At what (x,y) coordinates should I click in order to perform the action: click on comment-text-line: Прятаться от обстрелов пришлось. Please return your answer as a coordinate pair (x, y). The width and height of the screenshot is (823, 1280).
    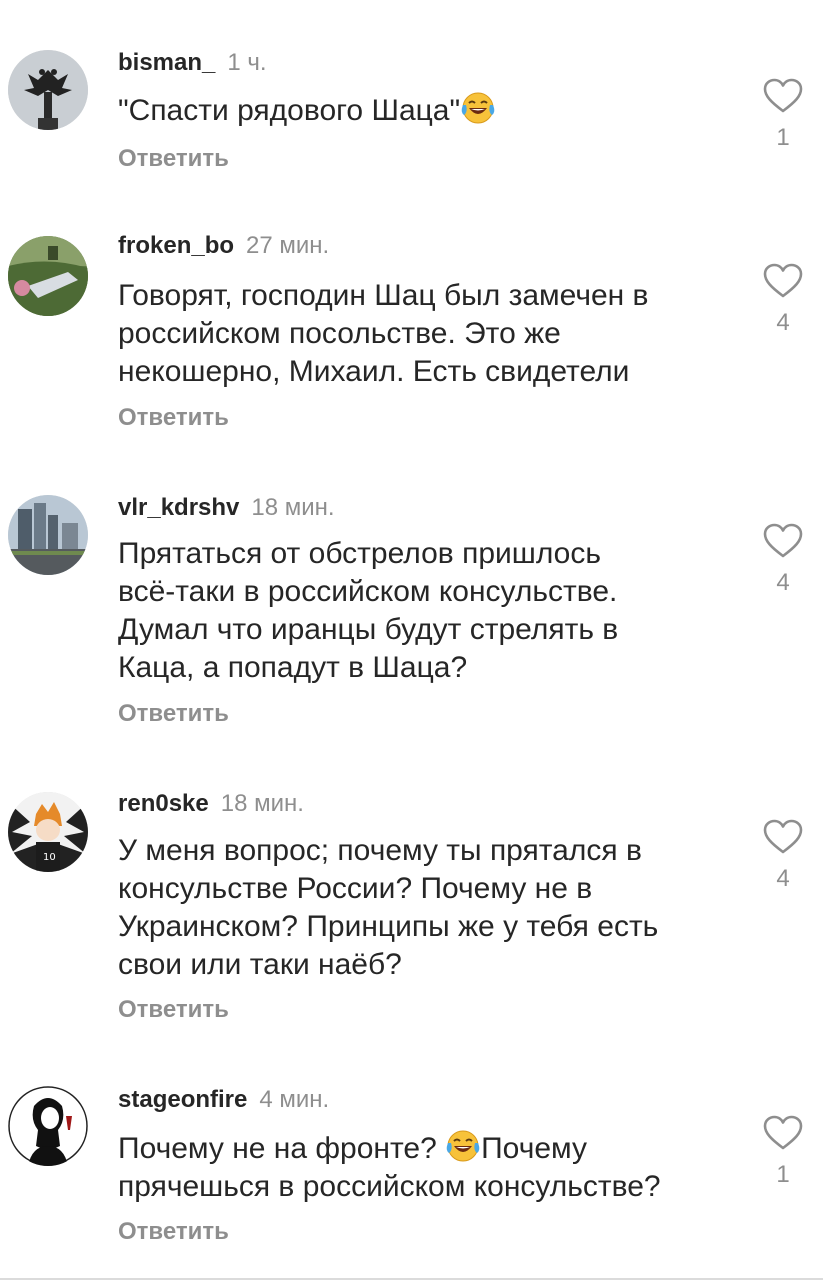
    Looking at the image, I should click on (359, 553).